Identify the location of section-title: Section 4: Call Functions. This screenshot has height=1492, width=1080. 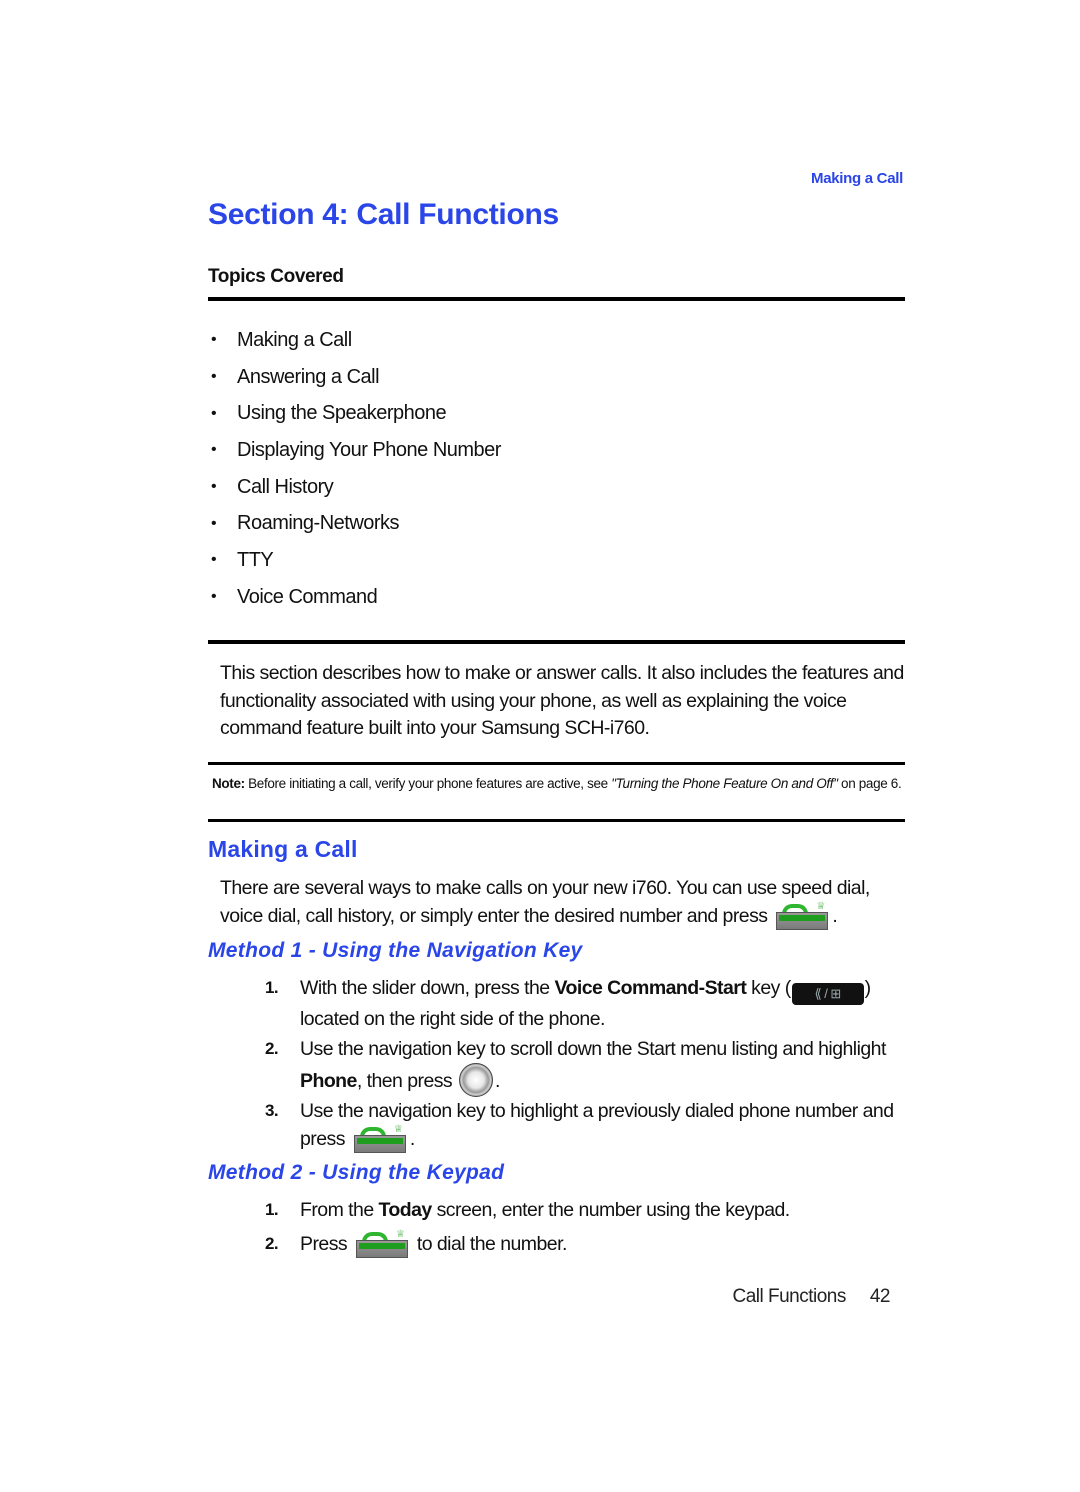
(383, 214).